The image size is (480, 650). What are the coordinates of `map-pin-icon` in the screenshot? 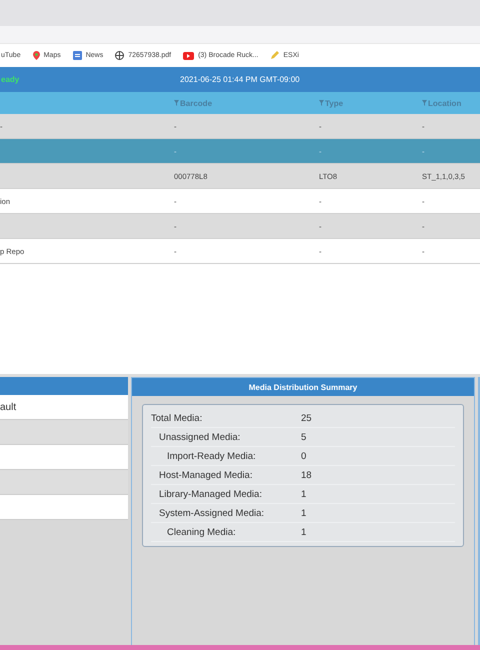 It's located at (36, 55).